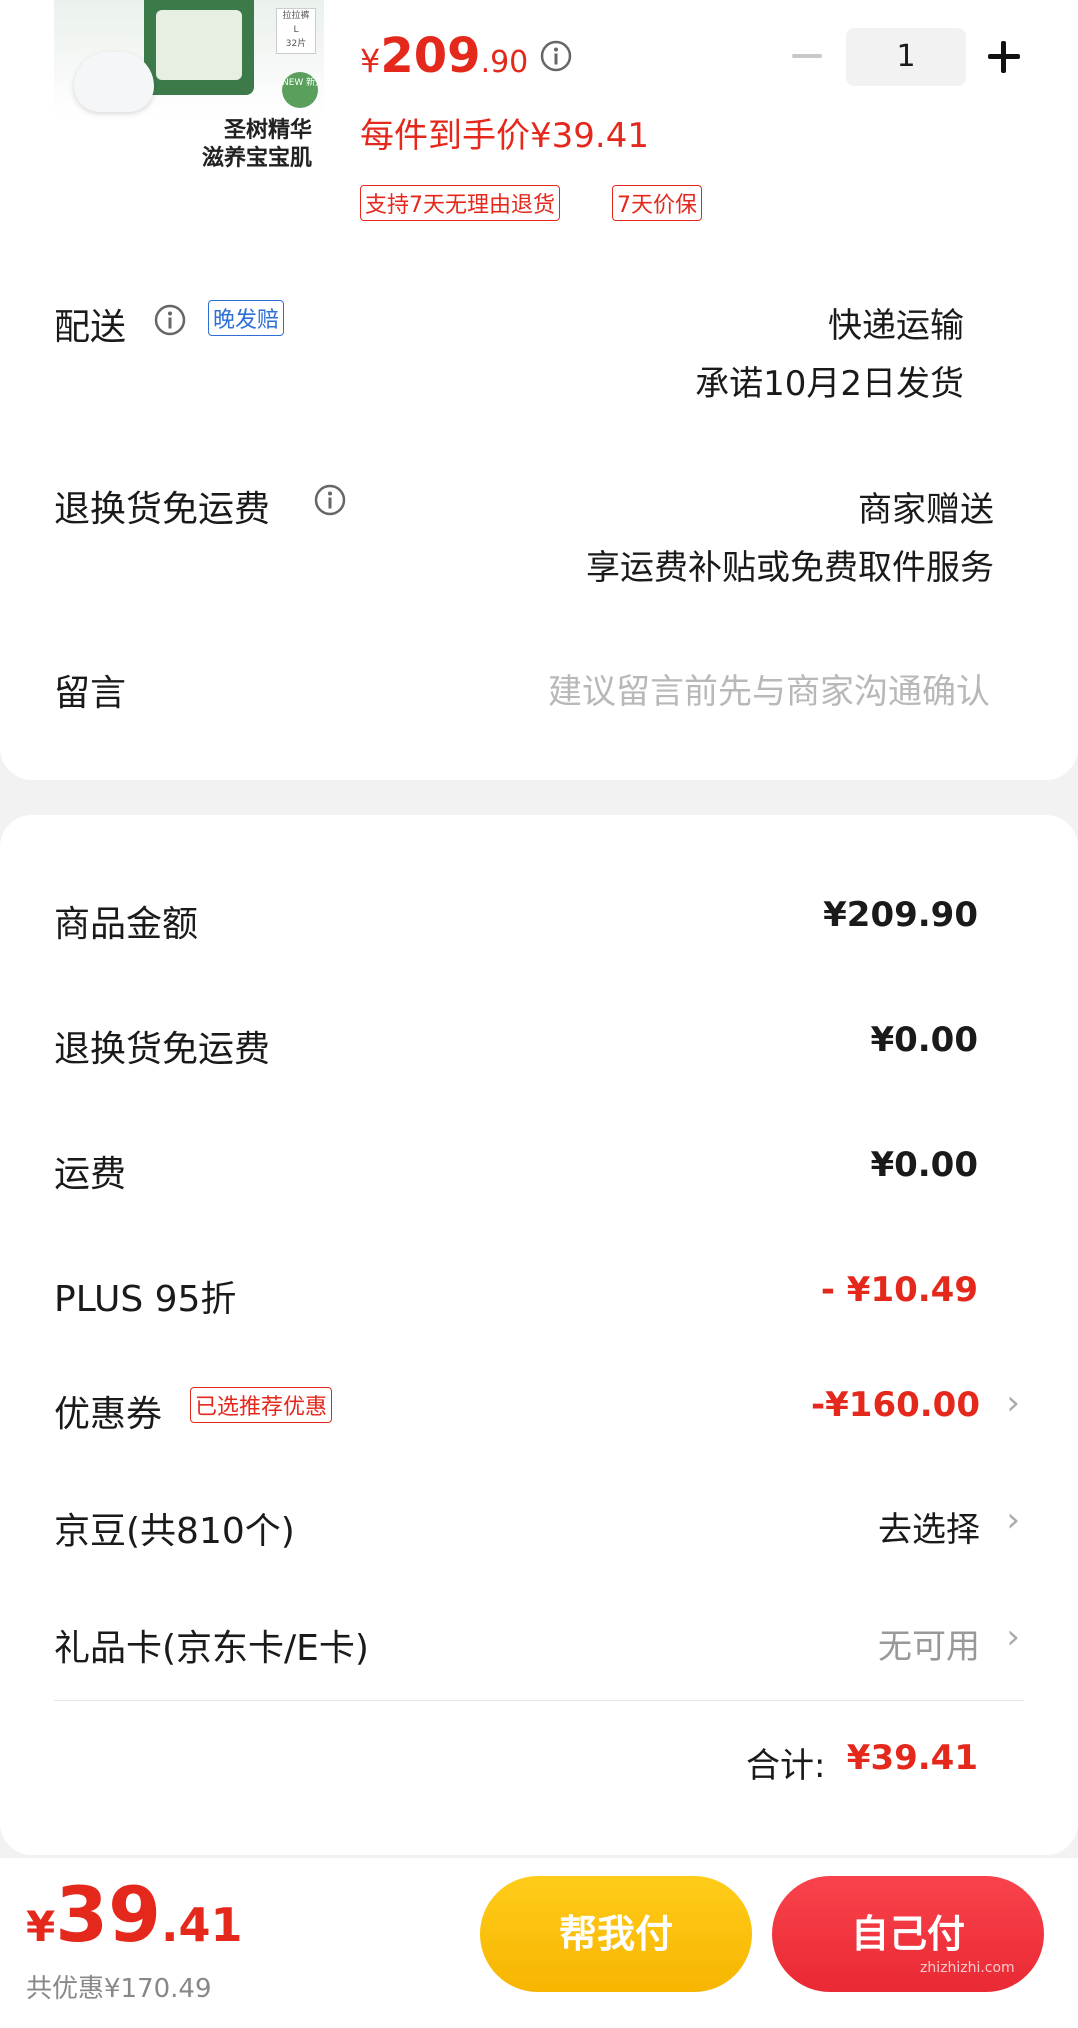 The height and width of the screenshot is (2028, 1078). Describe the element at coordinates (170, 320) in the screenshot. I see `delivery-info-icon` at that location.